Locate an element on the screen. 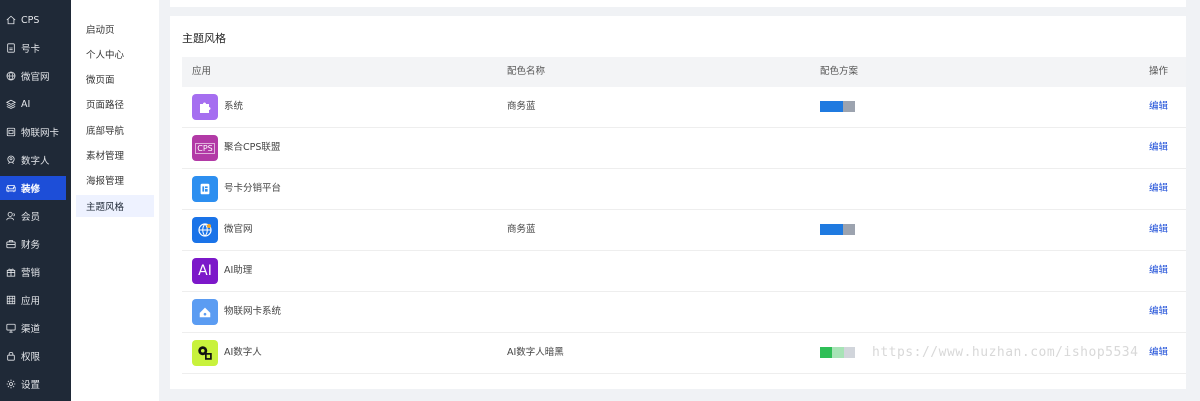  globe-icon is located at coordinates (11, 76).